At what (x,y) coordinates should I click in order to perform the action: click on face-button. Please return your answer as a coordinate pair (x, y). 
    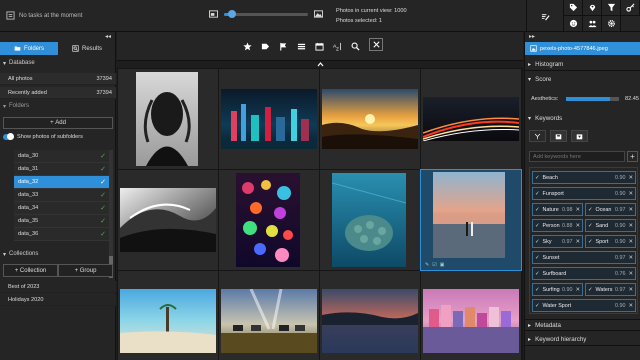
    Looking at the image, I should click on (573, 24).